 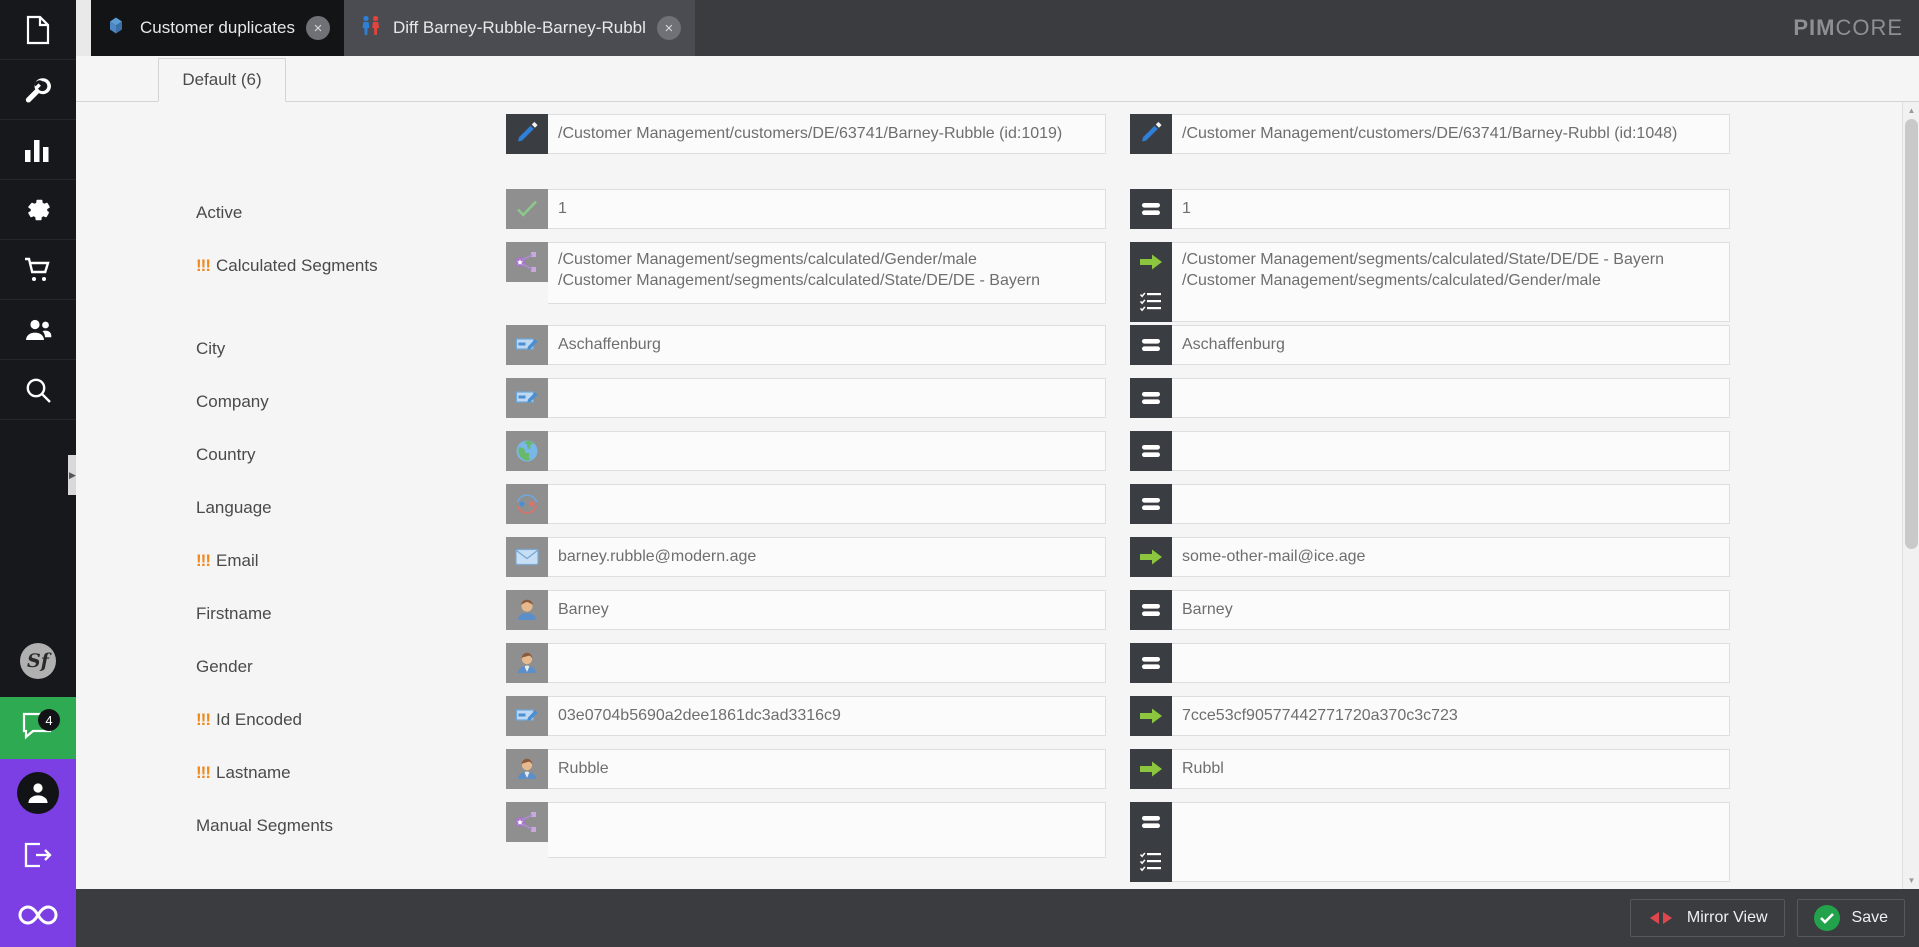 What do you see at coordinates (827, 769) in the screenshot?
I see `diff-value-left: Rubble` at bounding box center [827, 769].